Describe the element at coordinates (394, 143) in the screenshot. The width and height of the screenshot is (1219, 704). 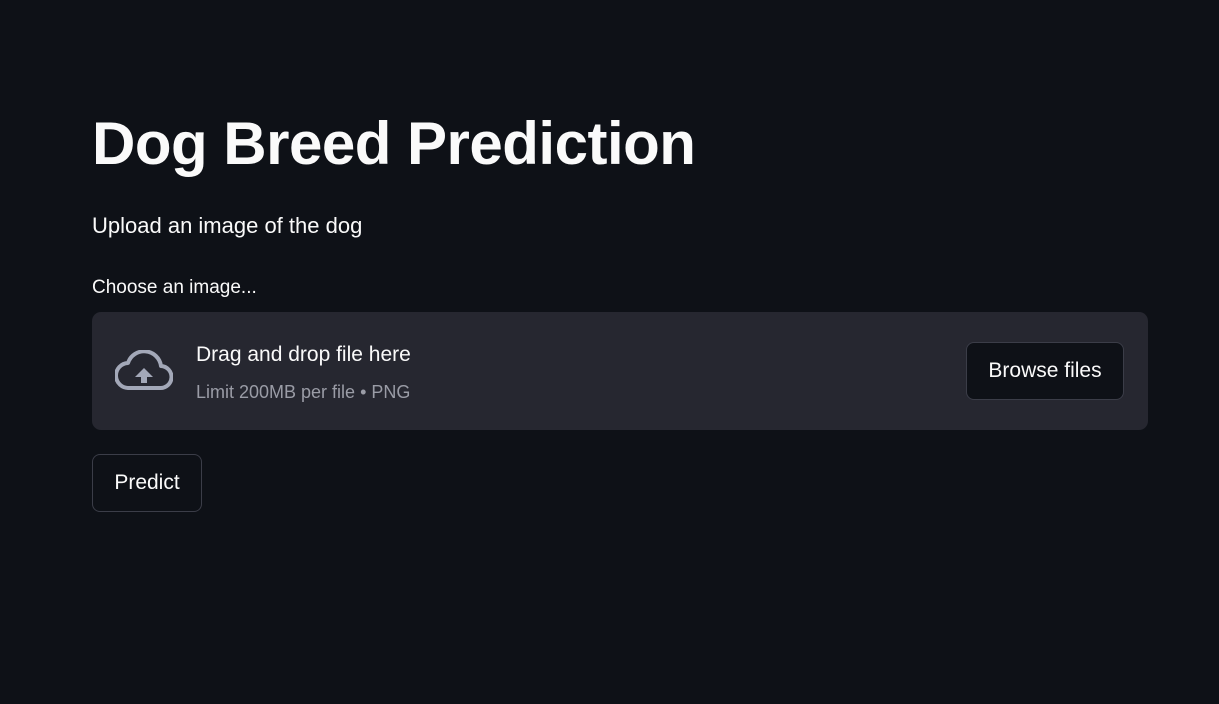
I see `page-title: Dog Breed Prediction` at that location.